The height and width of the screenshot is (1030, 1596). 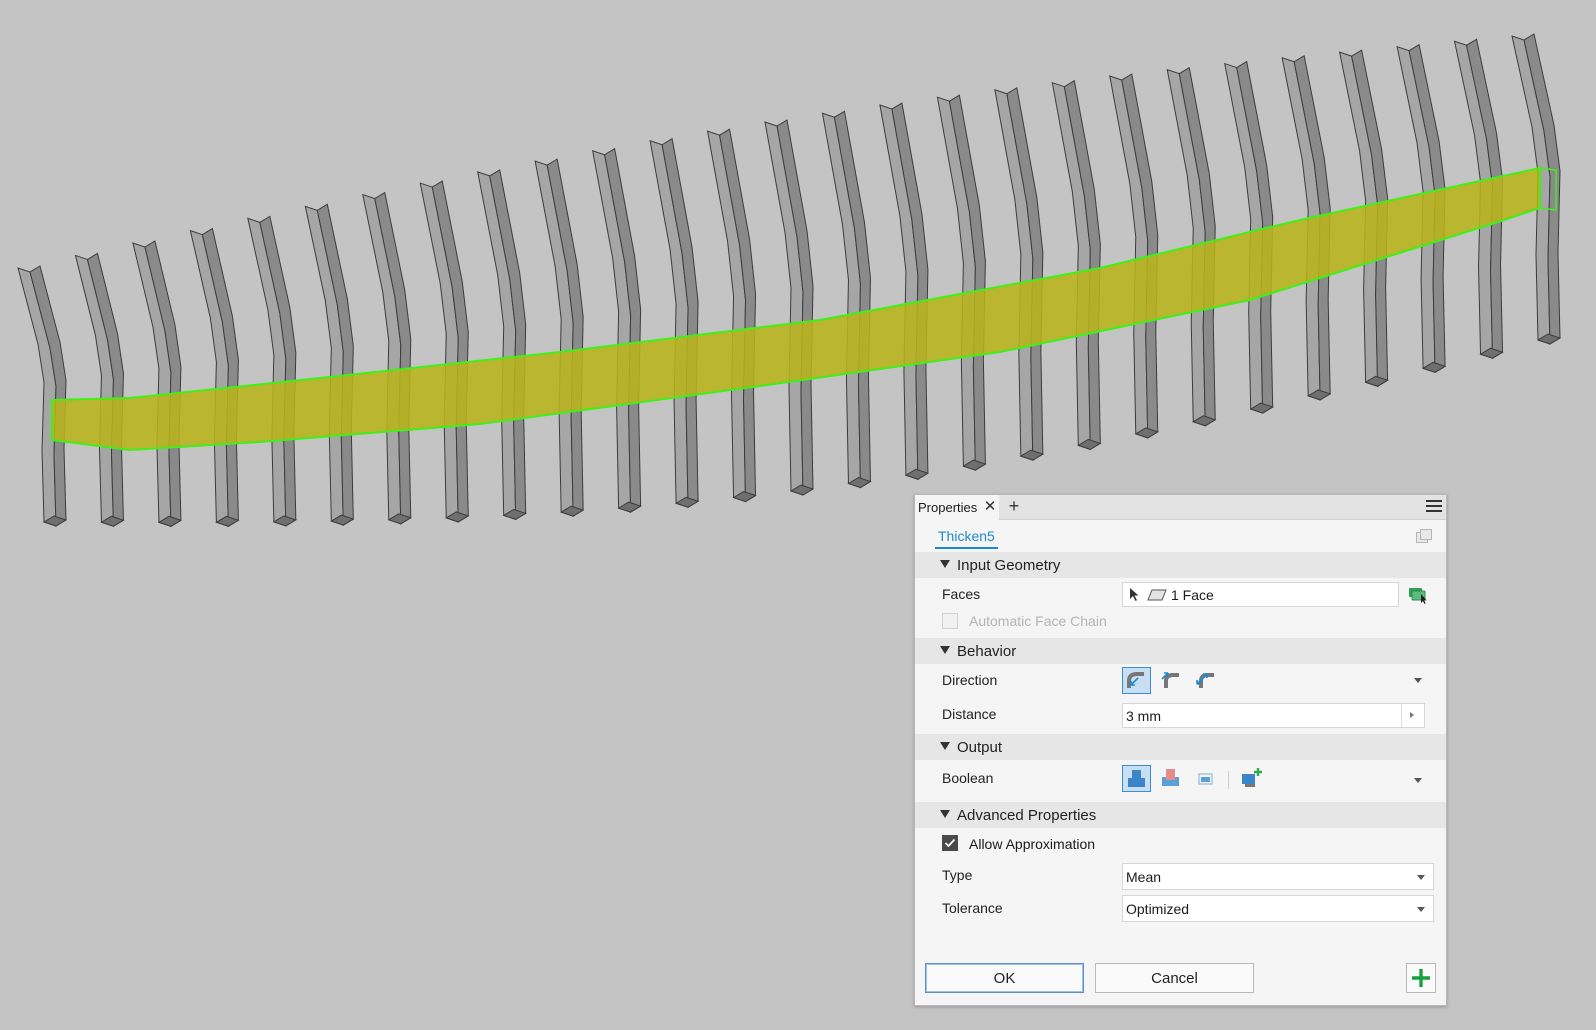 I want to click on section-input-geometry: Input Geometry, so click(x=1180, y=565).